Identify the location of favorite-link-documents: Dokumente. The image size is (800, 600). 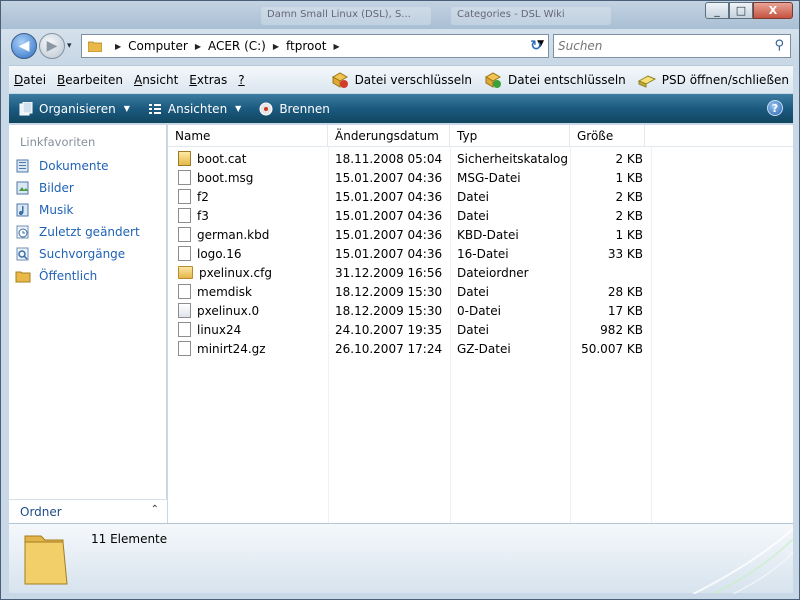
(62, 166).